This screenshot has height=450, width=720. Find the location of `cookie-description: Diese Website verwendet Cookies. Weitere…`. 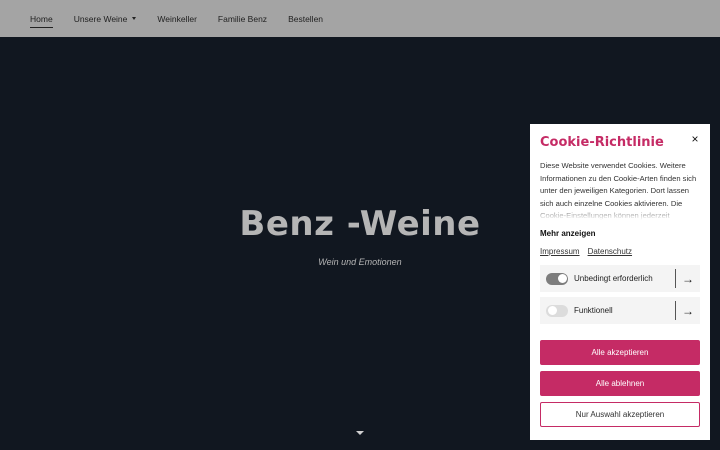

cookie-description: Diese Website verwendet Cookies. Weitere… is located at coordinates (620, 190).